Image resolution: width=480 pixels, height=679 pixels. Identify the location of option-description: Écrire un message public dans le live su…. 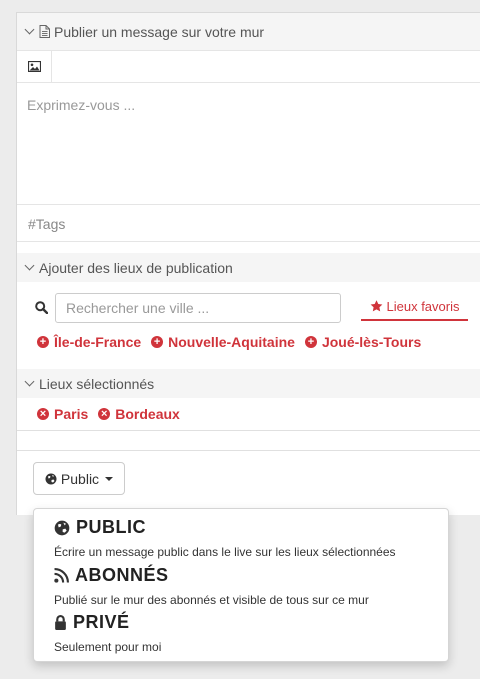
(225, 552).